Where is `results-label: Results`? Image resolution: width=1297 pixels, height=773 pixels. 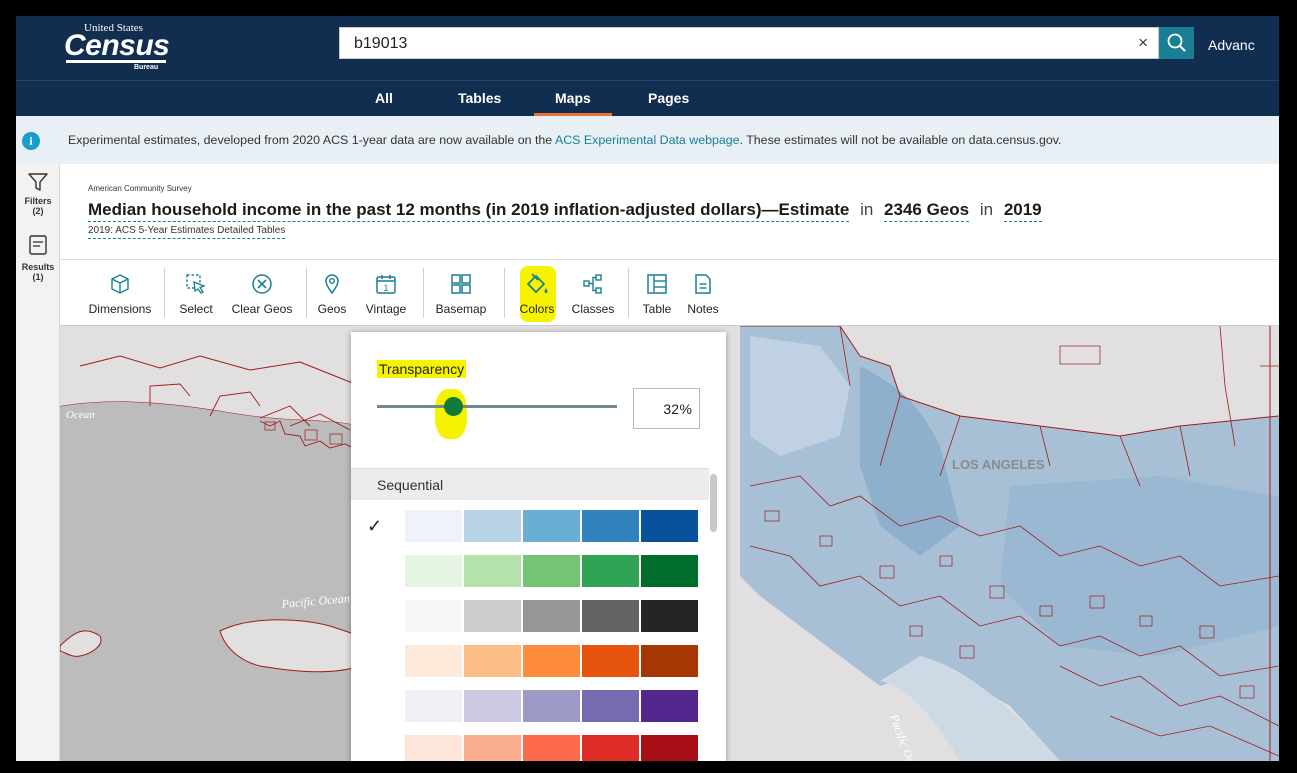
results-label: Results is located at coordinates (38, 267).